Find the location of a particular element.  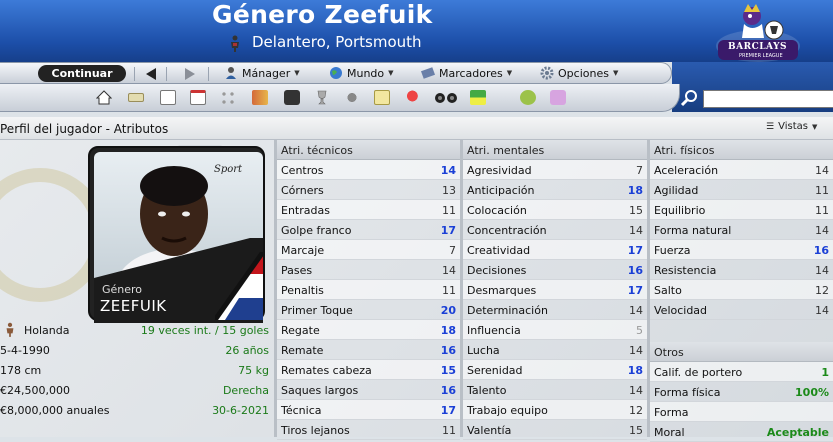

attribute-name: Entradas is located at coordinates (305, 210).